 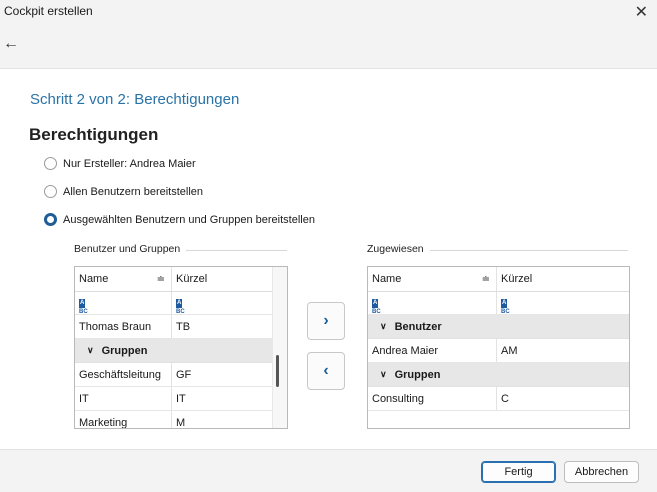 What do you see at coordinates (509, 350) in the screenshot?
I see `cell-code: AM` at bounding box center [509, 350].